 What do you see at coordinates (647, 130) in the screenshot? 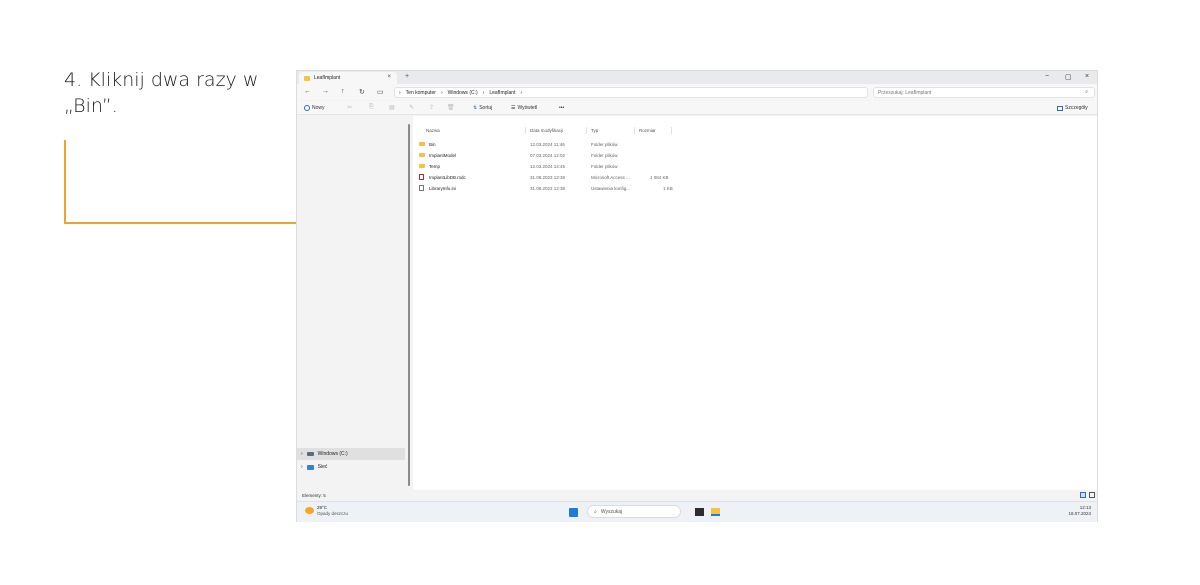
I see `column-header-size: Rozmiar` at bounding box center [647, 130].